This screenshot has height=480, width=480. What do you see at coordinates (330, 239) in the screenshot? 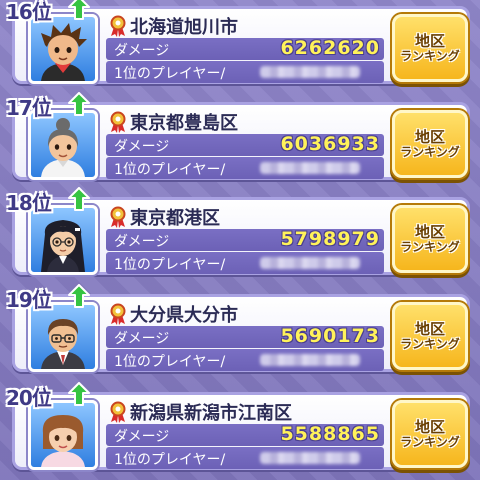
I see `damage-value: 5798979` at bounding box center [330, 239].